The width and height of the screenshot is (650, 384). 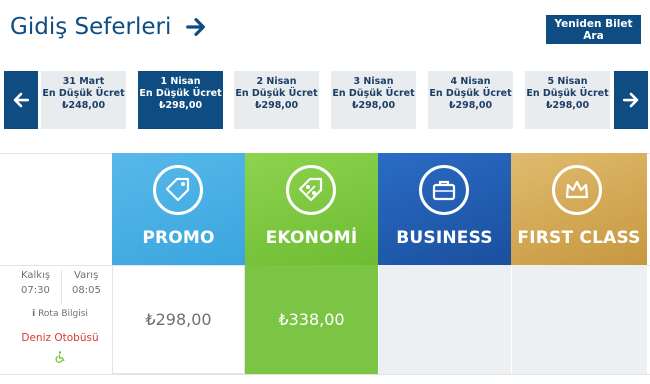 I want to click on fare-class-ekonomi: EKONOMİ, so click(x=311, y=209).